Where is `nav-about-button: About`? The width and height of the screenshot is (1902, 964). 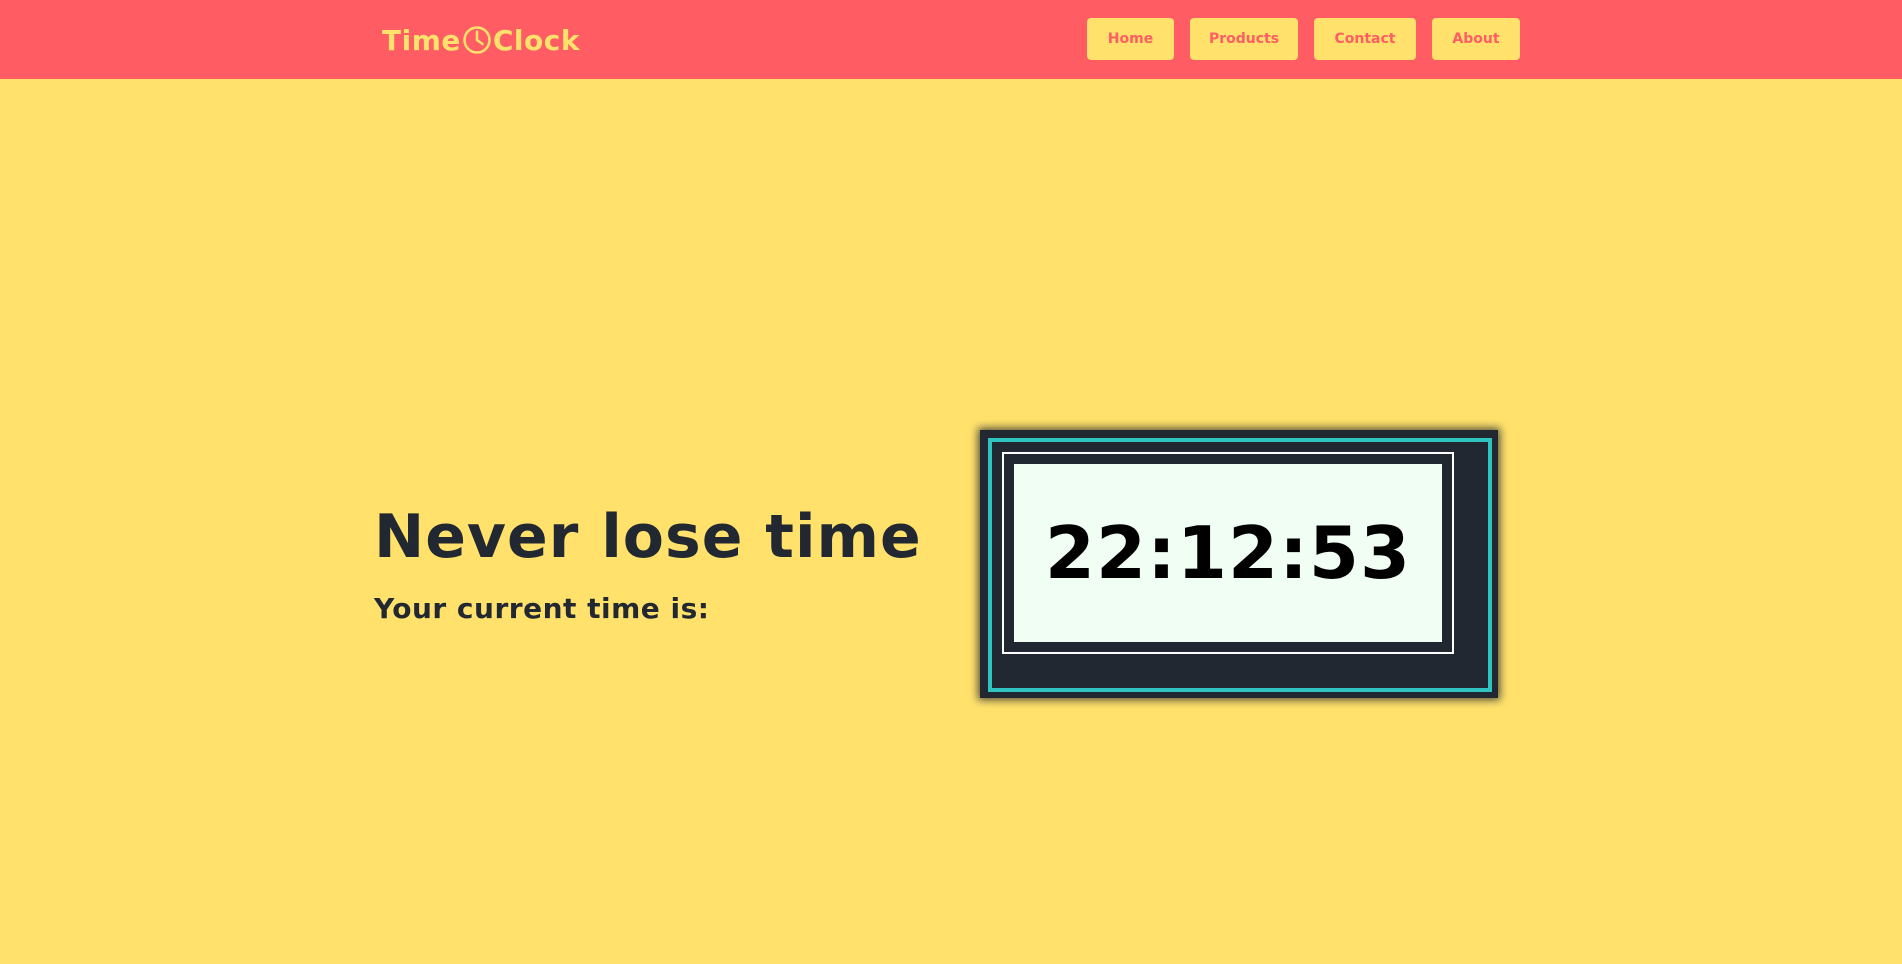 nav-about-button: About is located at coordinates (1476, 39).